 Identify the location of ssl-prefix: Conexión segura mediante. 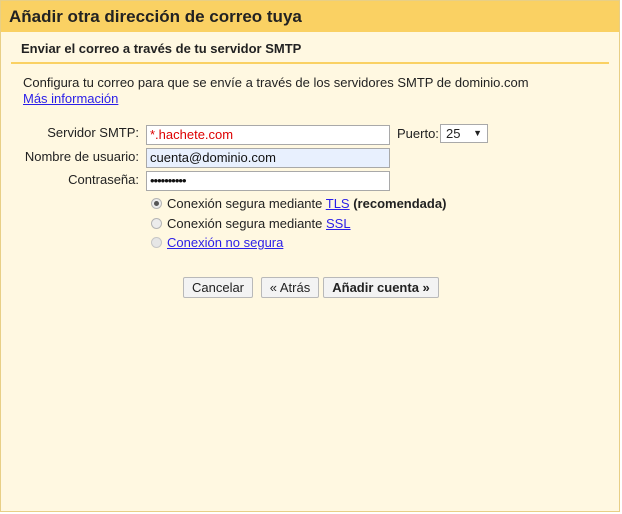
(246, 223).